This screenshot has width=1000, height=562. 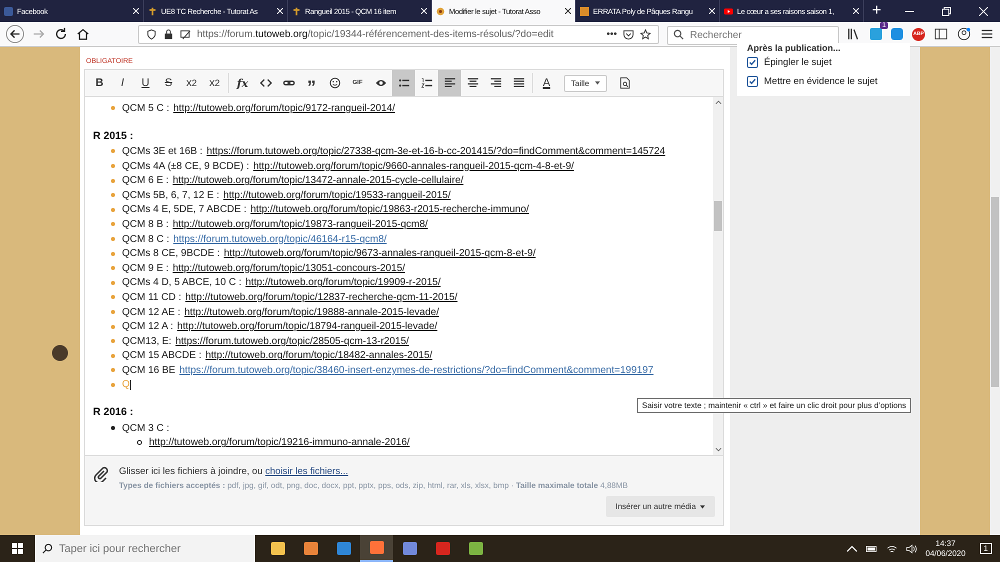 What do you see at coordinates (624, 83) in the screenshot?
I see `document-search-icon` at bounding box center [624, 83].